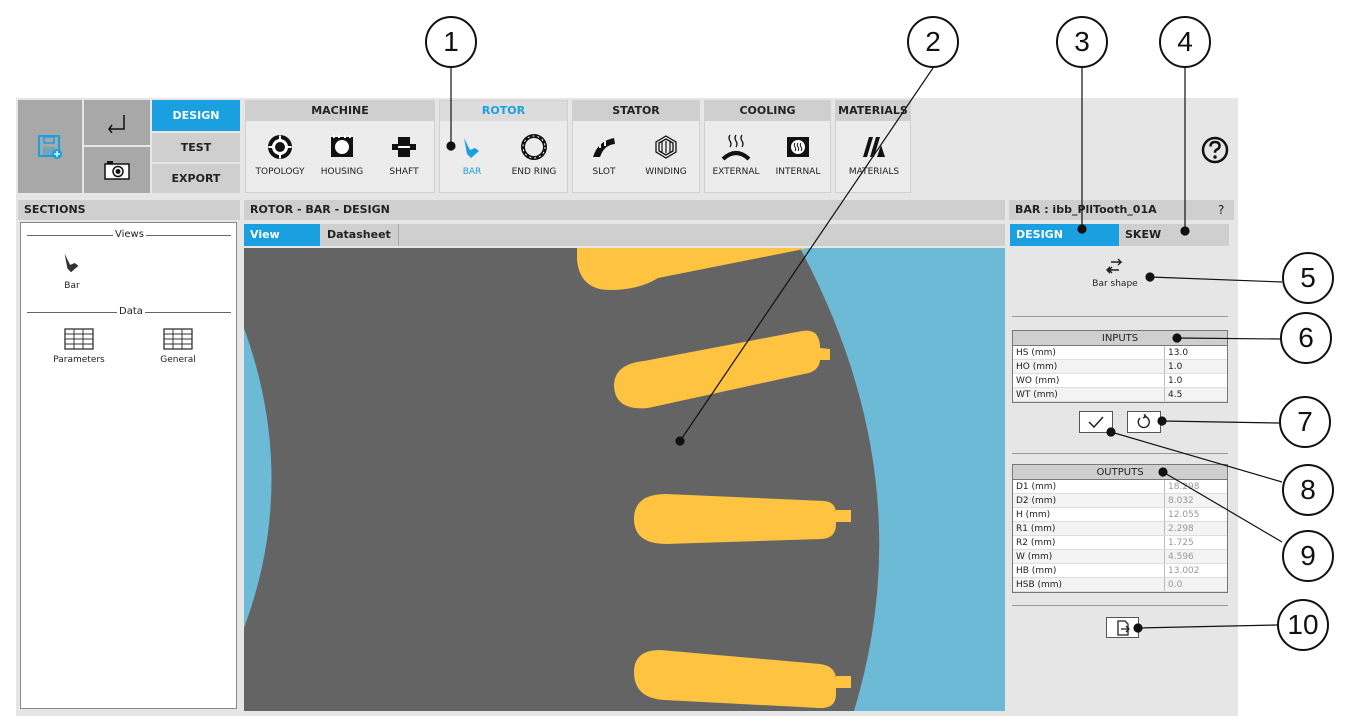 The image size is (1360, 725). I want to click on external-label: EXTERNAL, so click(736, 172).